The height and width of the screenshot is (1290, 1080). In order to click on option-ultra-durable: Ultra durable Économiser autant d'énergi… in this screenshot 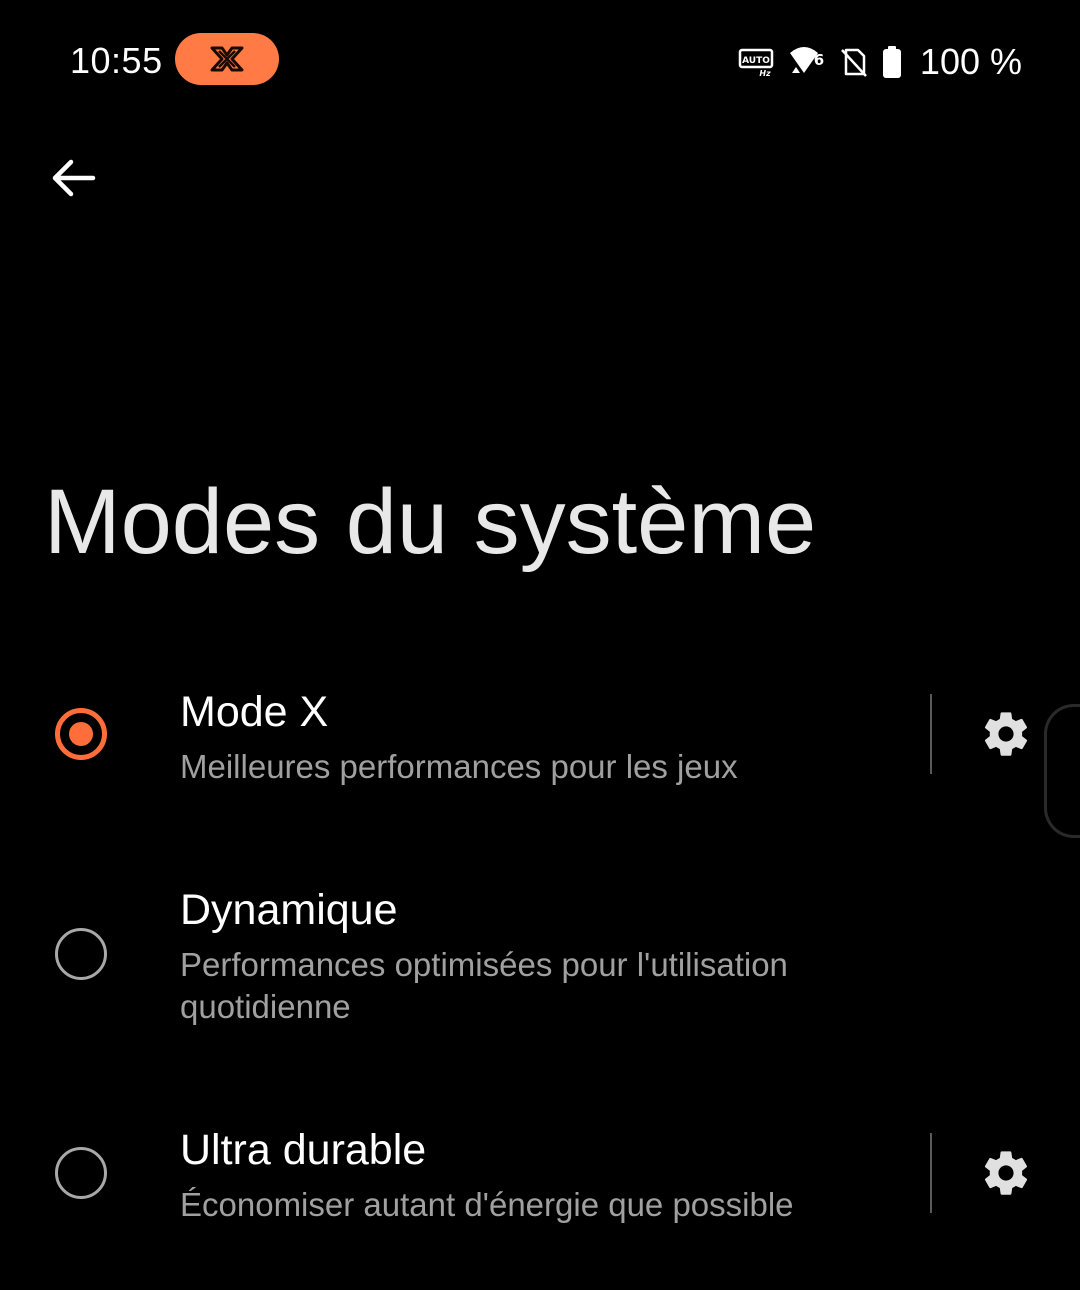, I will do `click(540, 1180)`.